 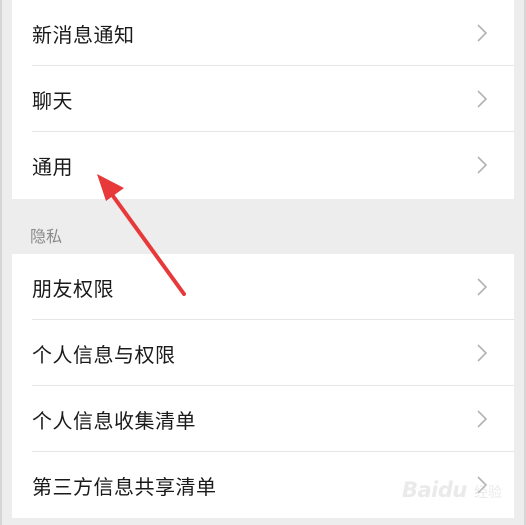 I want to click on row-new-message-notification: 新消息通知, so click(x=263, y=33).